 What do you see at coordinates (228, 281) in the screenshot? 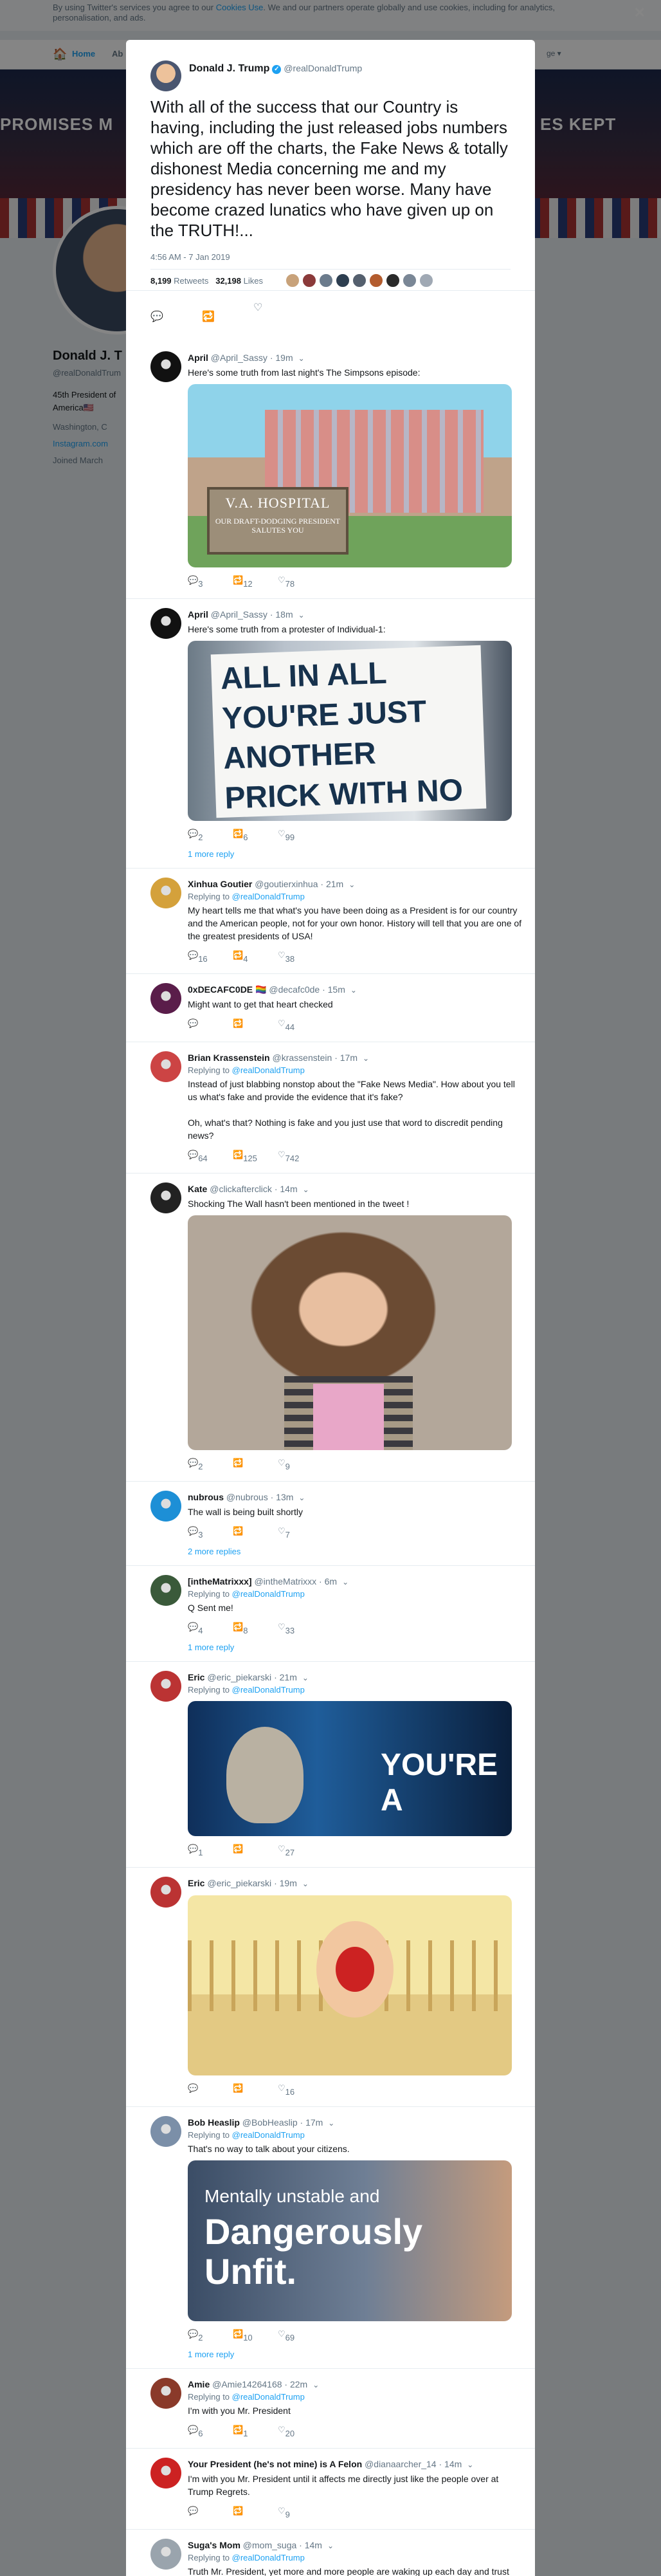
I see `like-count: 32,198` at bounding box center [228, 281].